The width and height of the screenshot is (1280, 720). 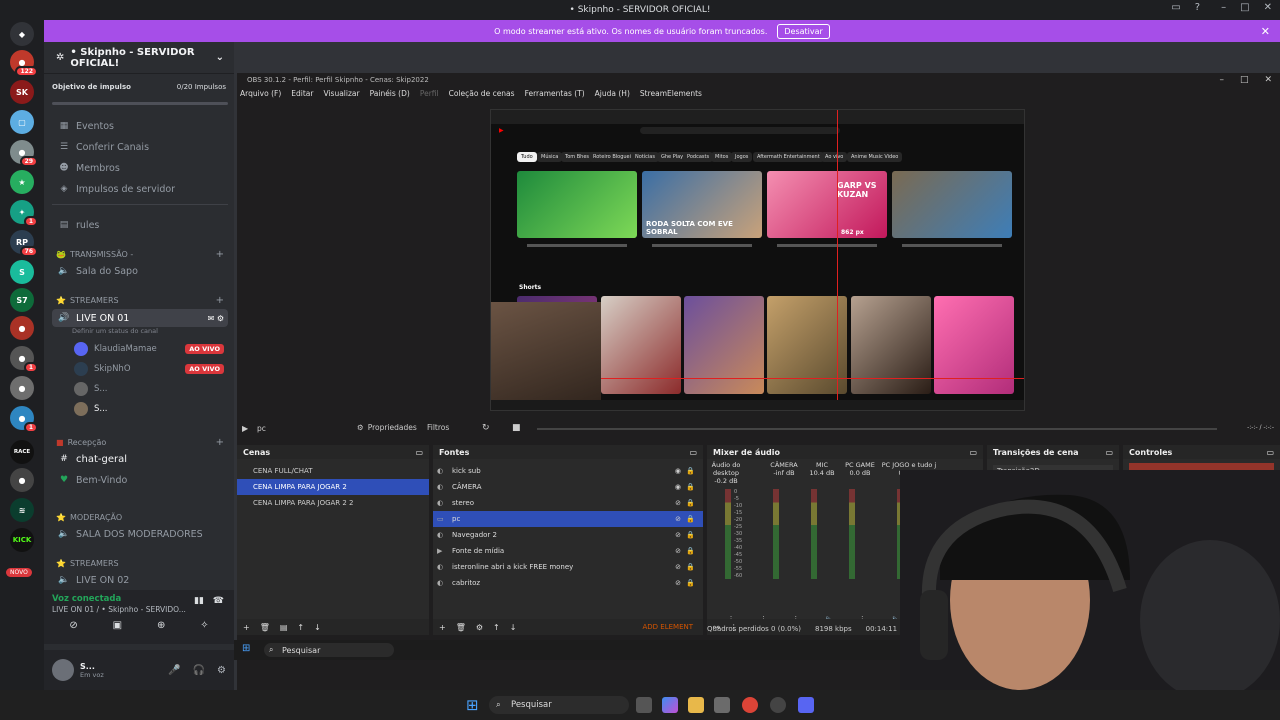 What do you see at coordinates (24, 63) in the screenshot?
I see `server-icon: ● 122` at bounding box center [24, 63].